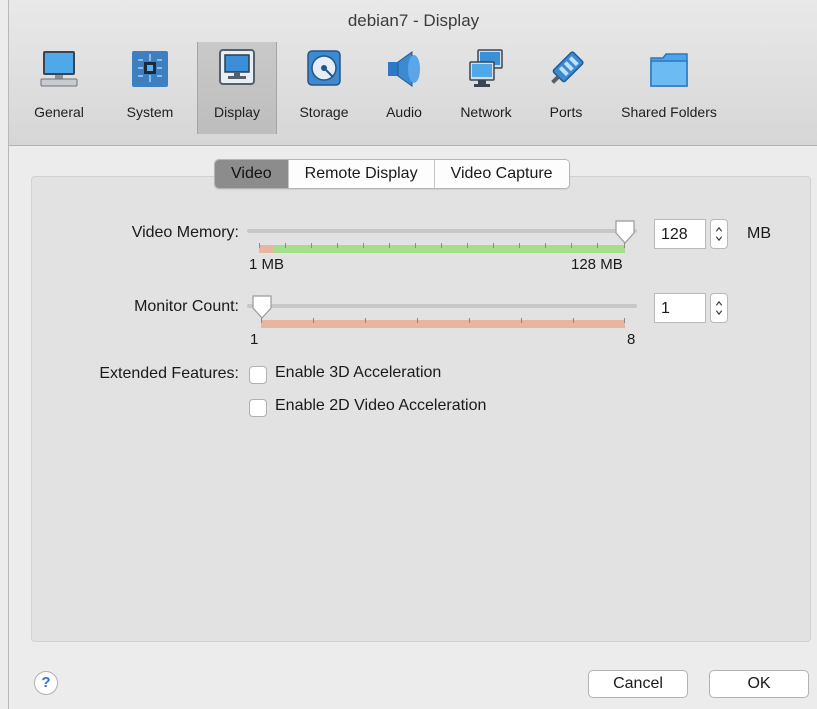 The height and width of the screenshot is (709, 817). What do you see at coordinates (237, 67) in the screenshot?
I see `display-icon` at bounding box center [237, 67].